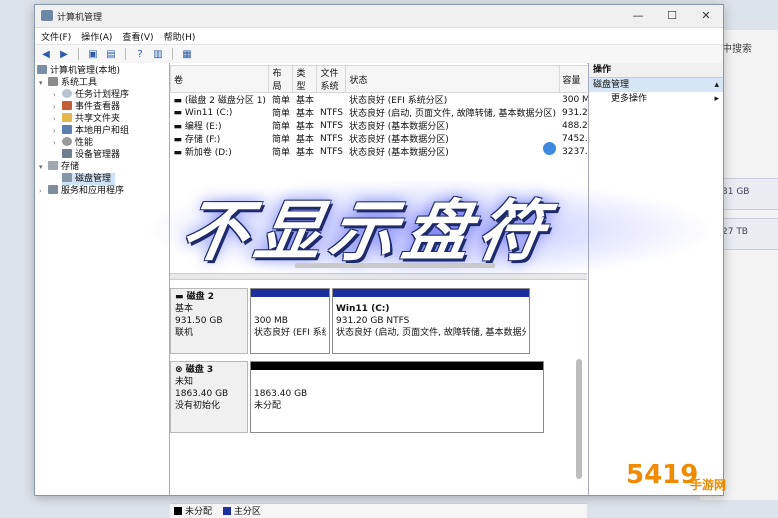 Image resolution: width=778 pixels, height=518 pixels. Describe the element at coordinates (68, 83) in the screenshot. I see `tree-item-system-tools: ▾ 系统工具` at that location.